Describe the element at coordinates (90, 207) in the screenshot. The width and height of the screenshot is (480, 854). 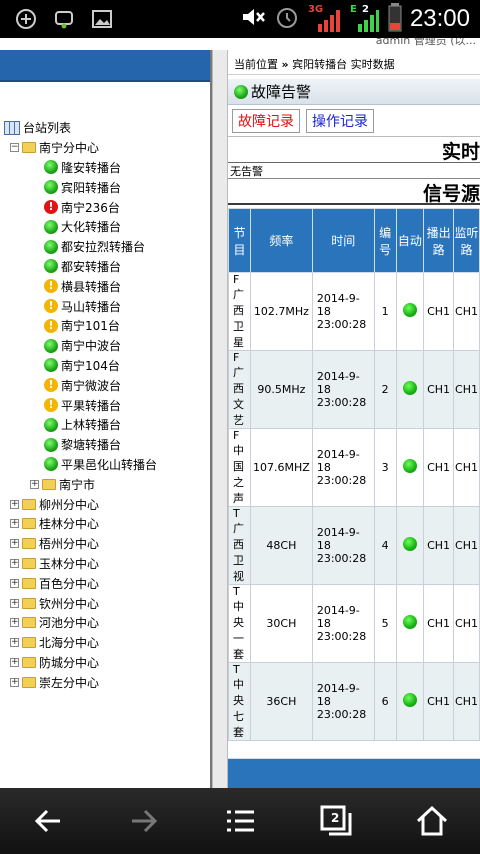
I see `station-label: 南宁236台` at that location.